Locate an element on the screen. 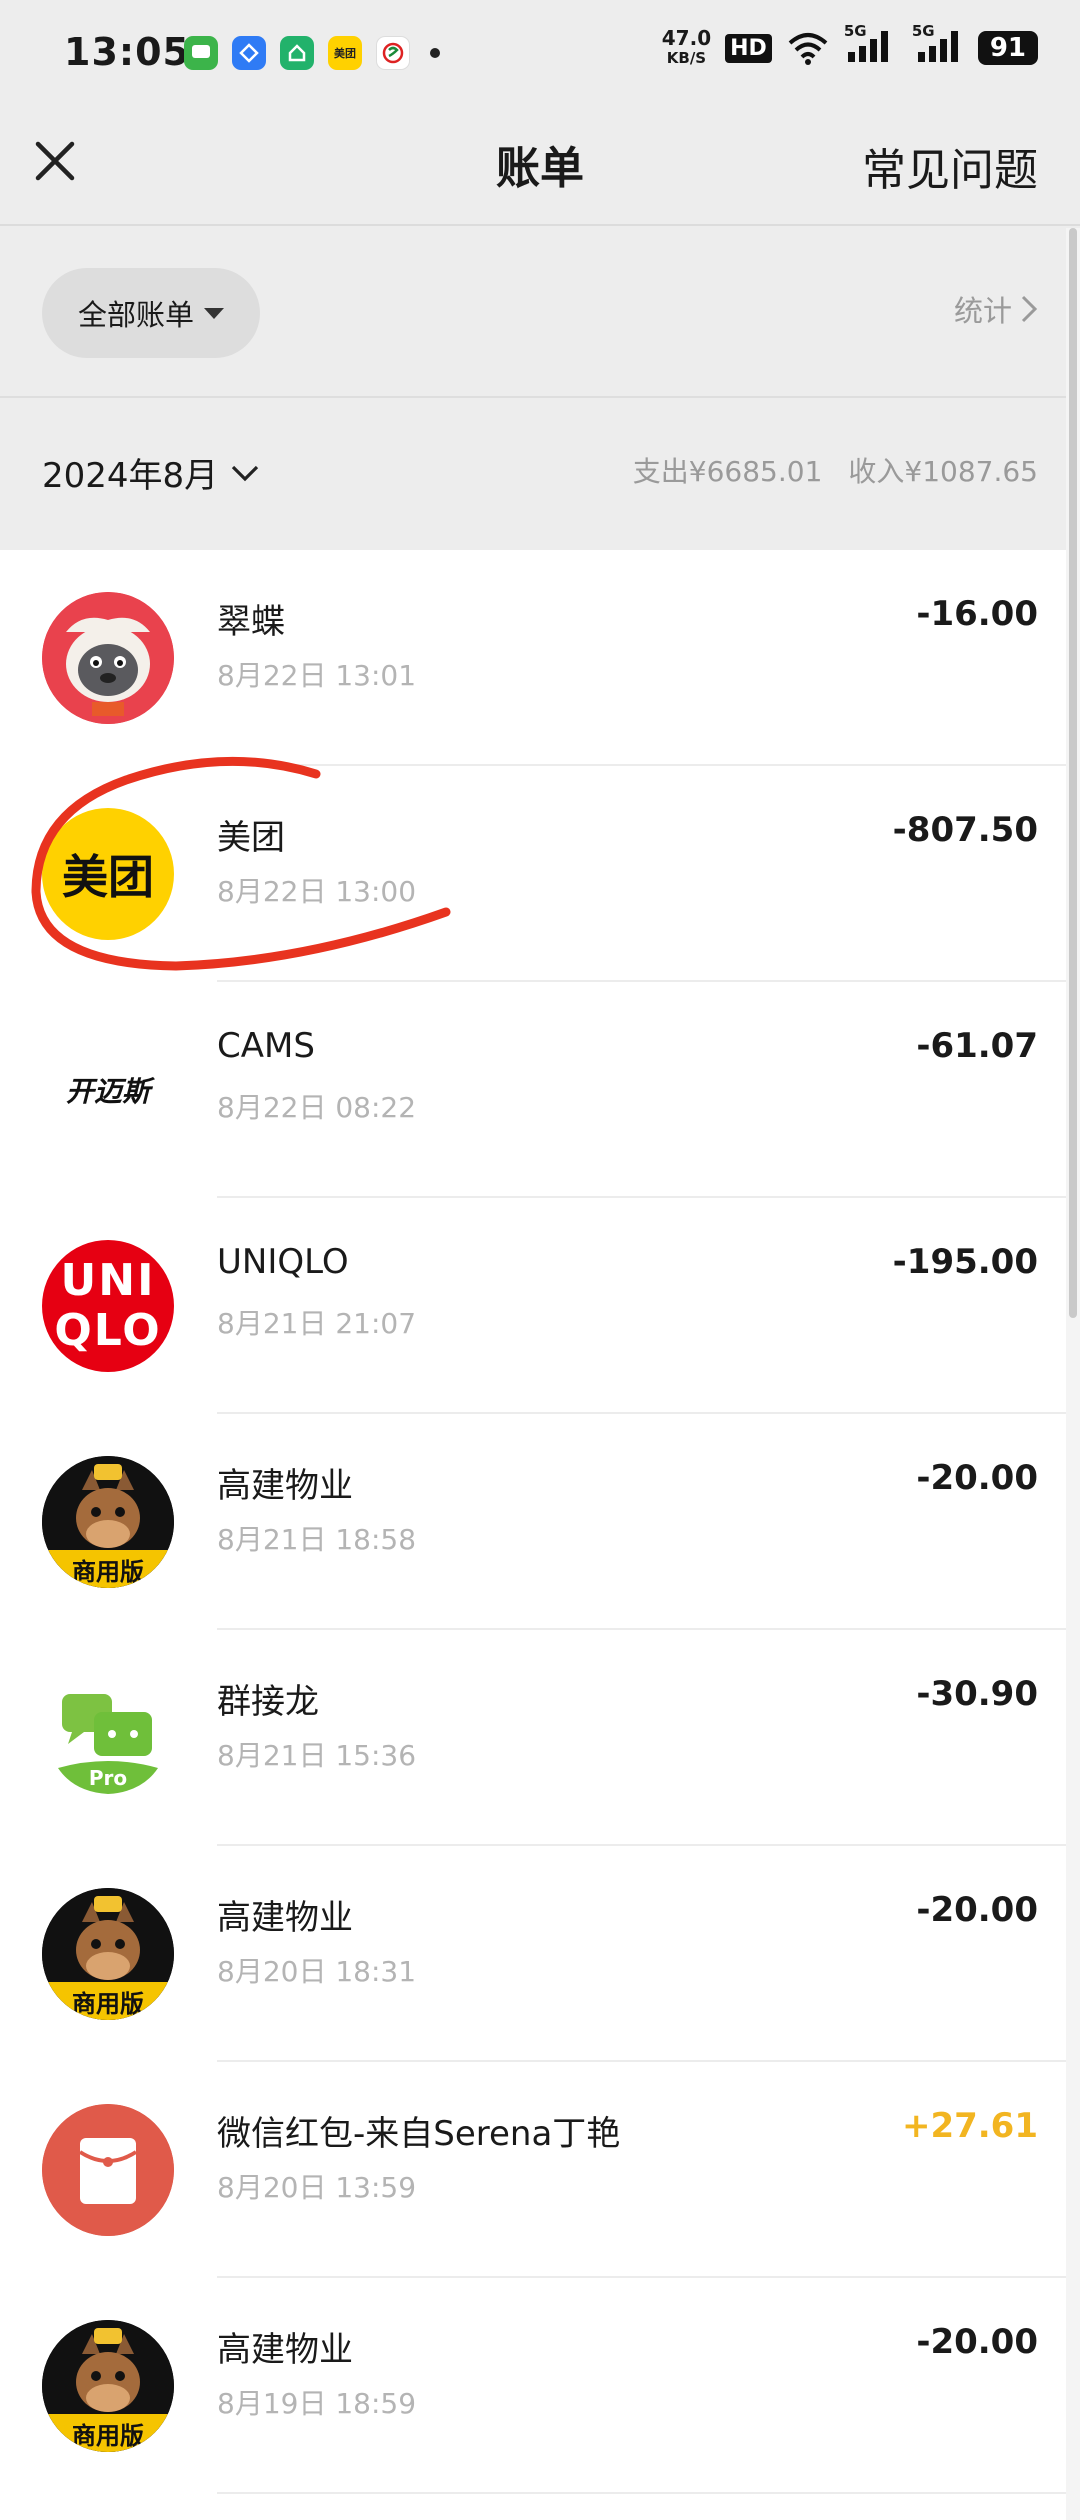 This screenshot has width=1080, height=2520. meituan-logo: 美团 is located at coordinates (108, 874).